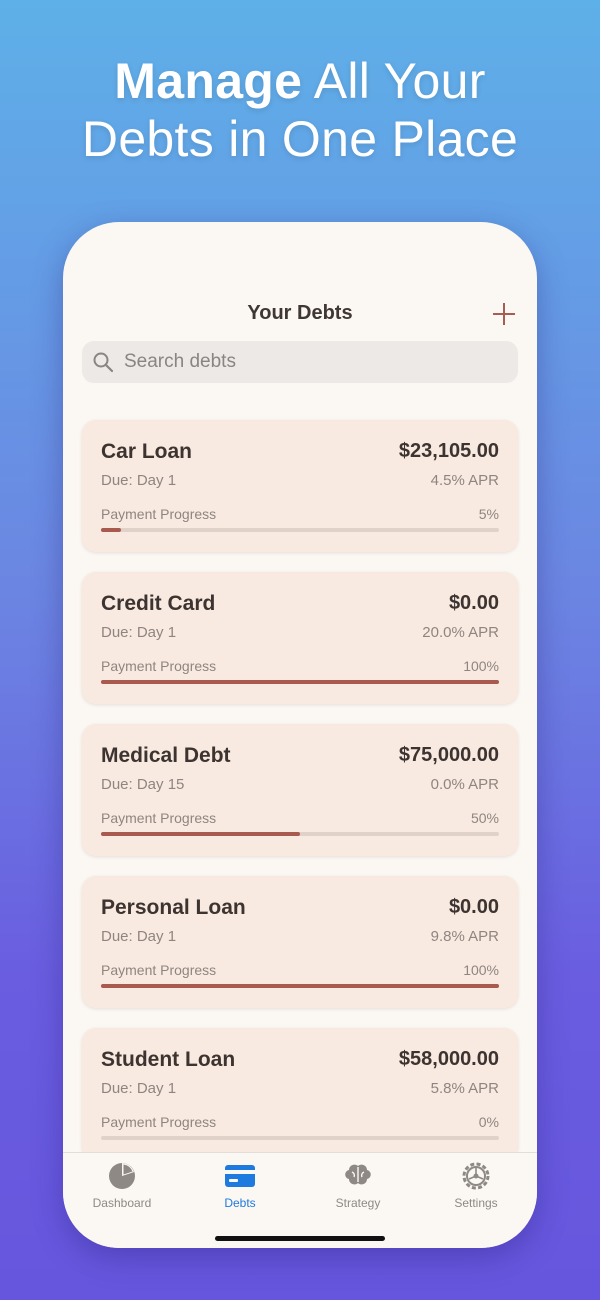 Image resolution: width=600 pixels, height=1300 pixels. What do you see at coordinates (173, 907) in the screenshot?
I see `debt-name: Personal Loan` at bounding box center [173, 907].